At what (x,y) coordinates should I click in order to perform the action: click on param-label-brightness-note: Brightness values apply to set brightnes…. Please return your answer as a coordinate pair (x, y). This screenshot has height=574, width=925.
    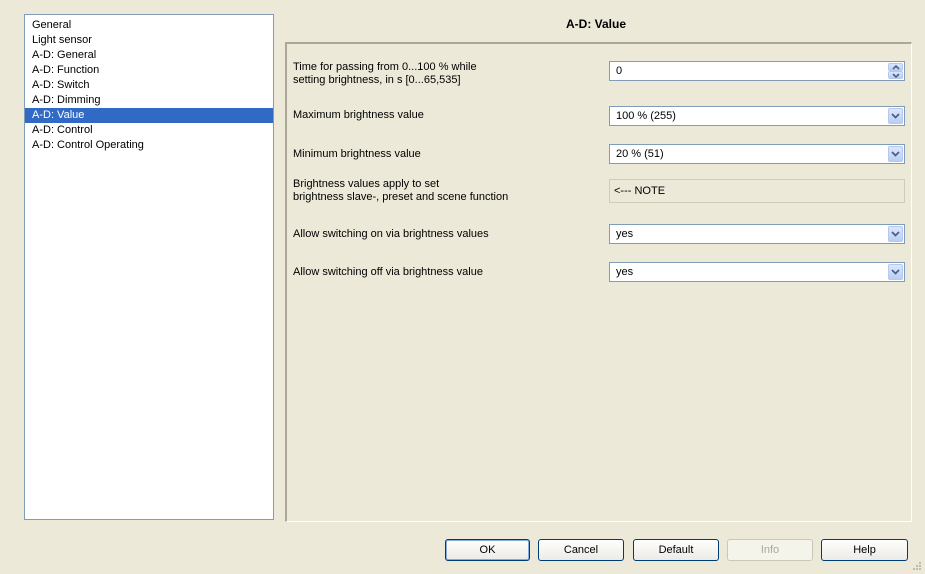
    Looking at the image, I should click on (400, 191).